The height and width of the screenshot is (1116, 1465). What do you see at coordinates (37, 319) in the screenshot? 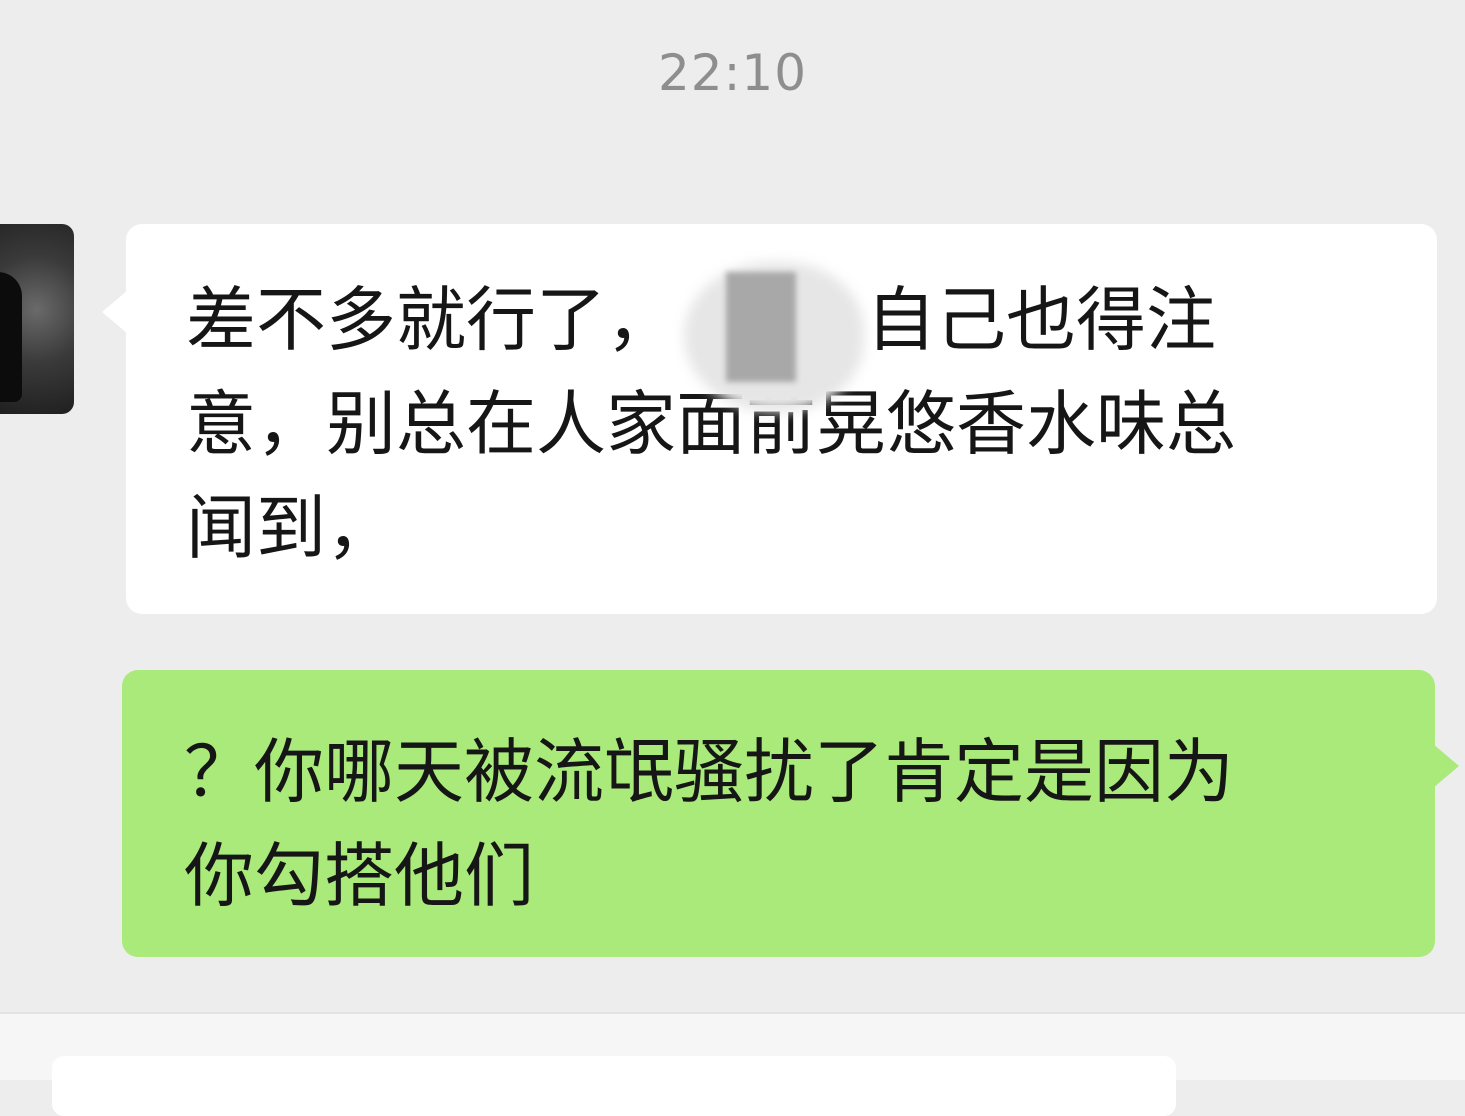
I see `contact-avatar` at bounding box center [37, 319].